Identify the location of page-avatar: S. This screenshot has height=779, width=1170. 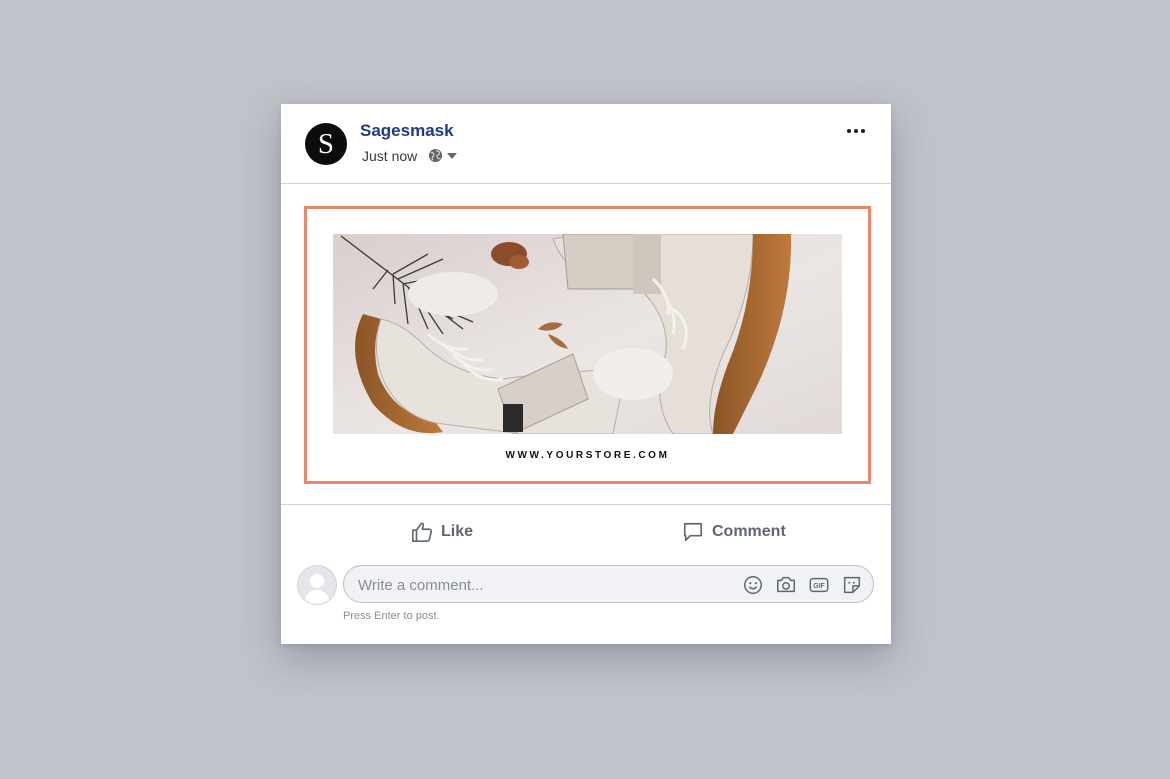
(326, 144).